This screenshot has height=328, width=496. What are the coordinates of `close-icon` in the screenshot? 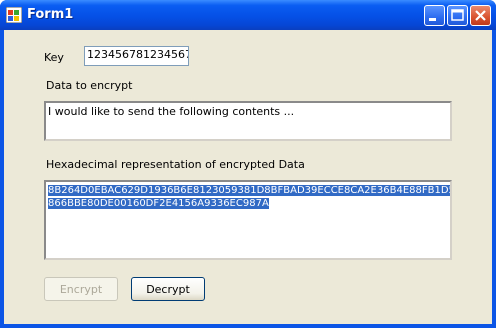 It's located at (480, 15).